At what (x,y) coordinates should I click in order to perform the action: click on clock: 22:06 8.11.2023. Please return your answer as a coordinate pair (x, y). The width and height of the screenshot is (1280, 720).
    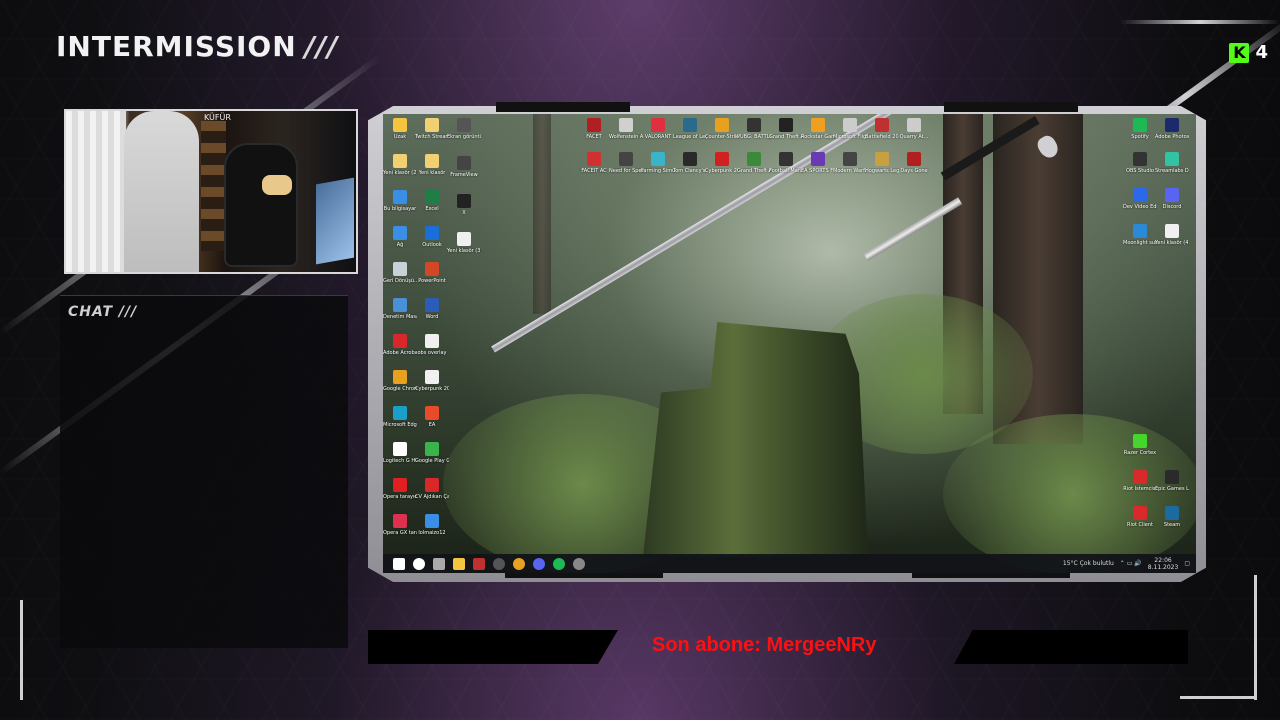
    Looking at the image, I should click on (1163, 564).